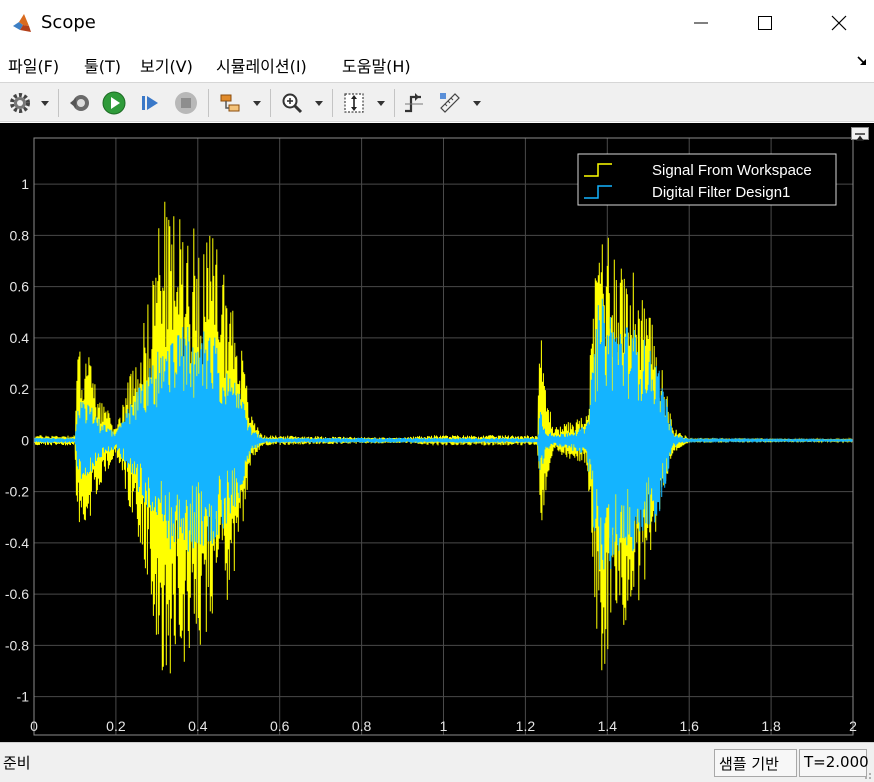 The height and width of the screenshot is (782, 874). What do you see at coordinates (437, 23) in the screenshot?
I see `title-bar: Scope` at bounding box center [437, 23].